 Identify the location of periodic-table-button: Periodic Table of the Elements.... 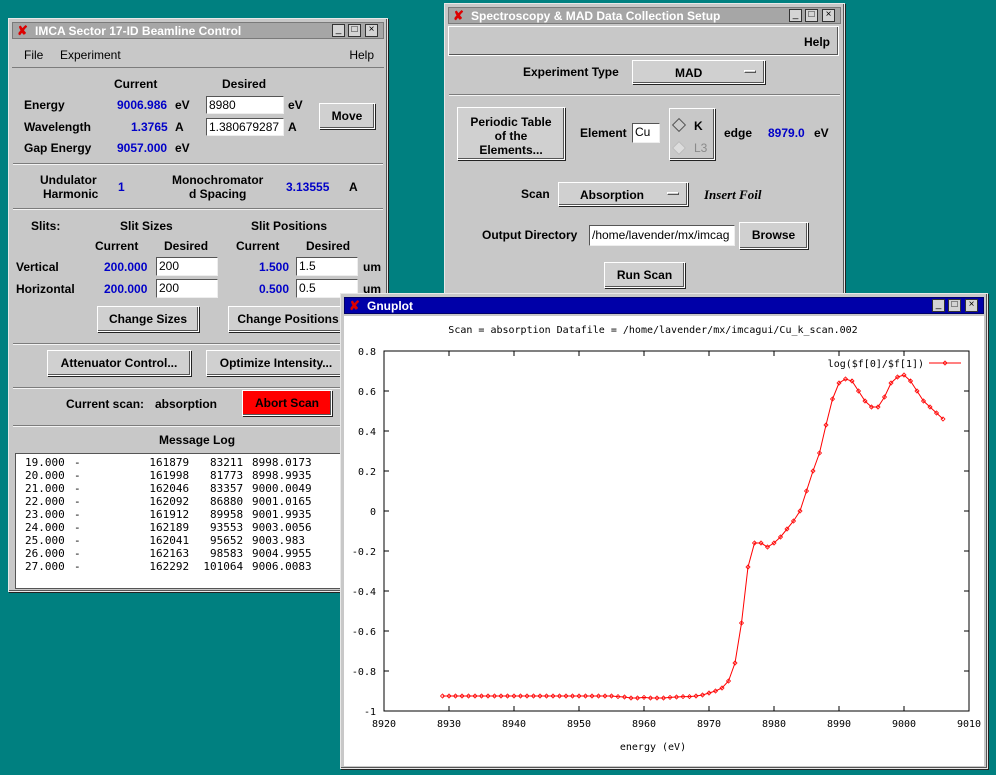
(511, 133).